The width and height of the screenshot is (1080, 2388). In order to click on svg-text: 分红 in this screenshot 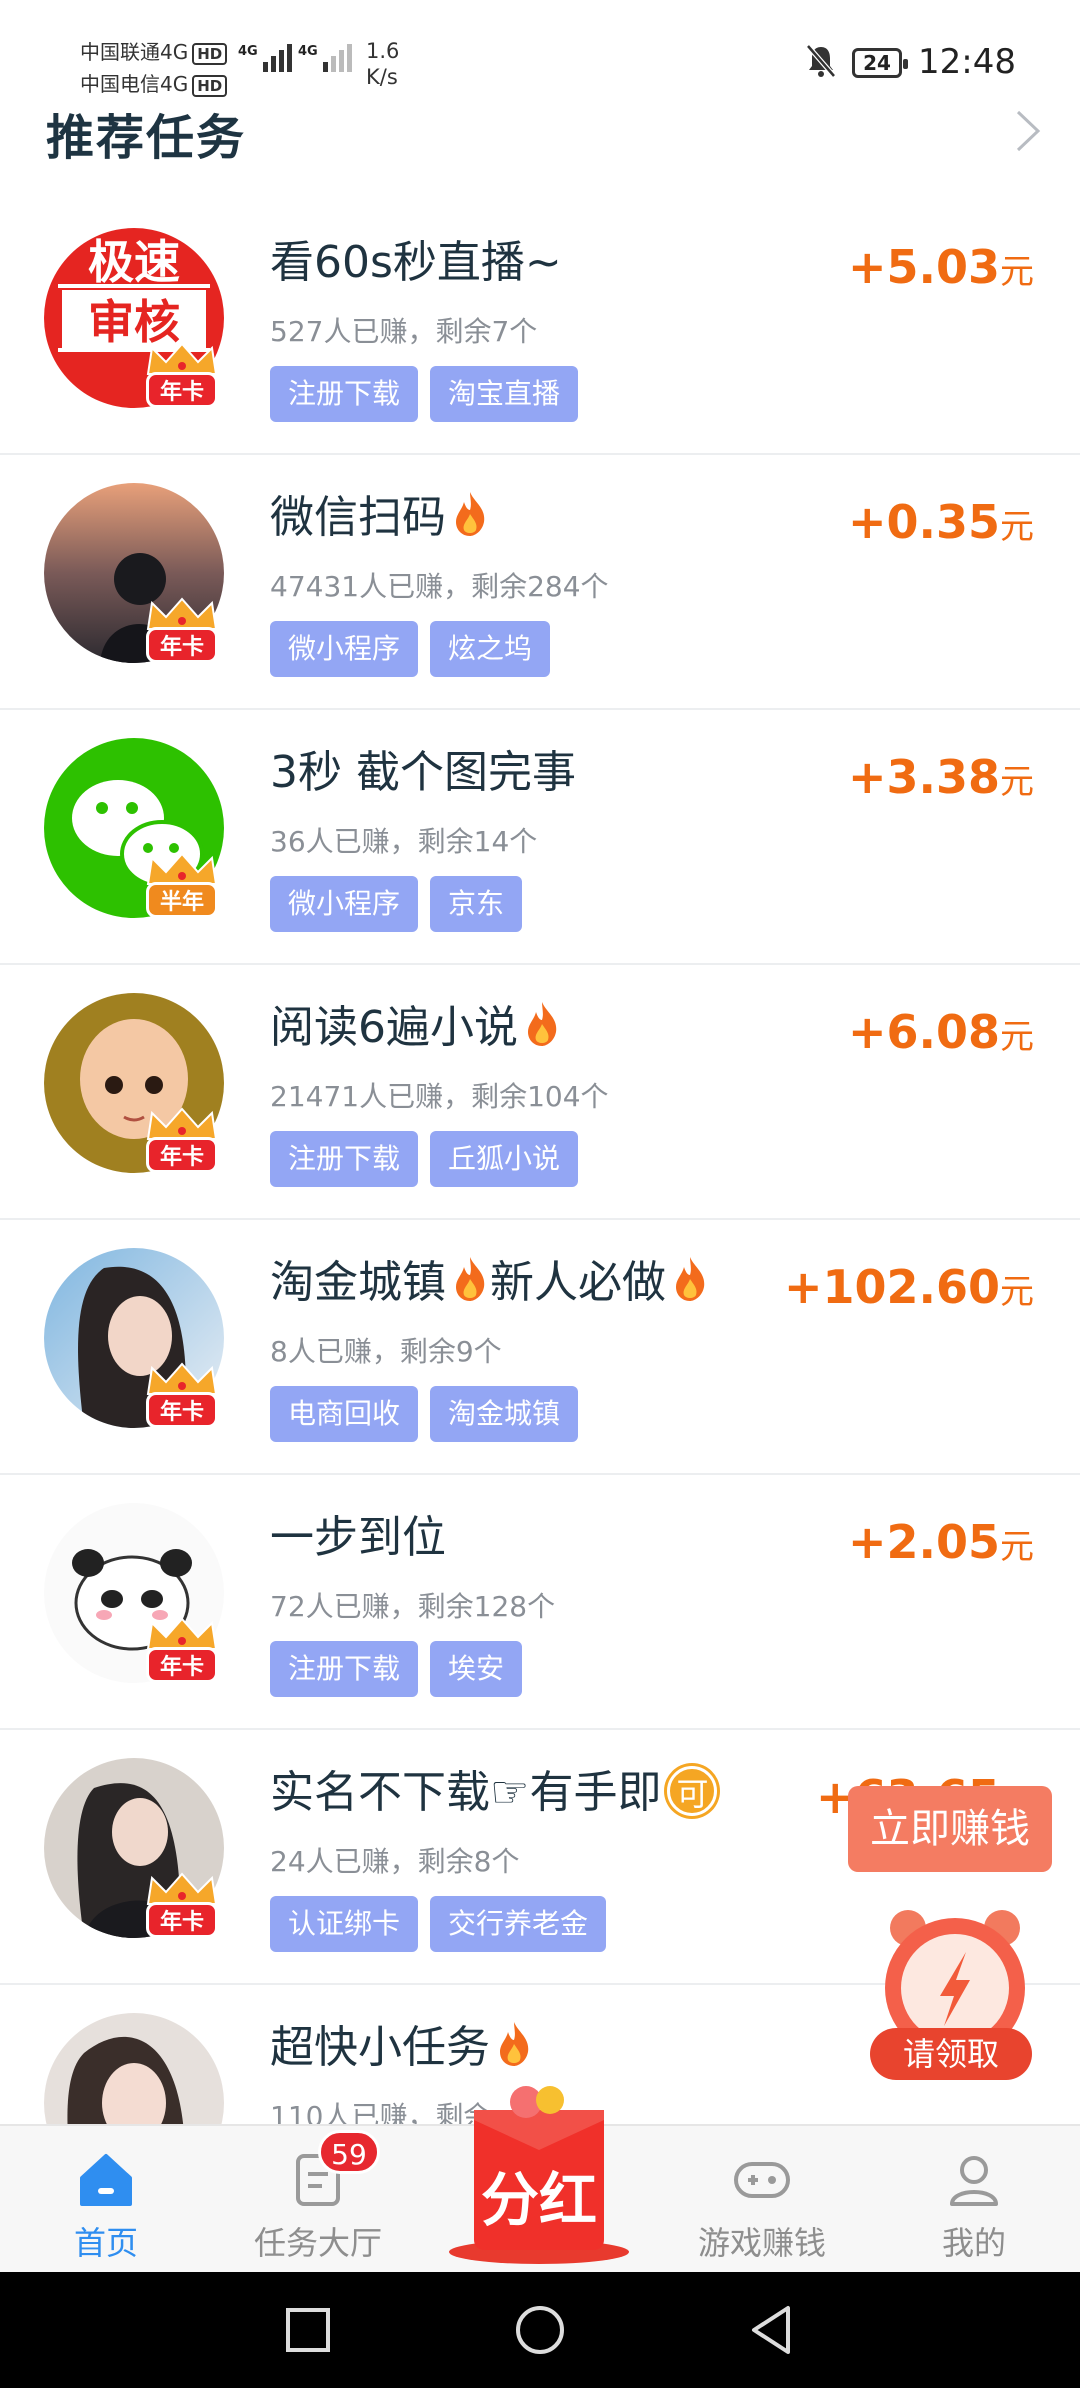, I will do `click(539, 2200)`.